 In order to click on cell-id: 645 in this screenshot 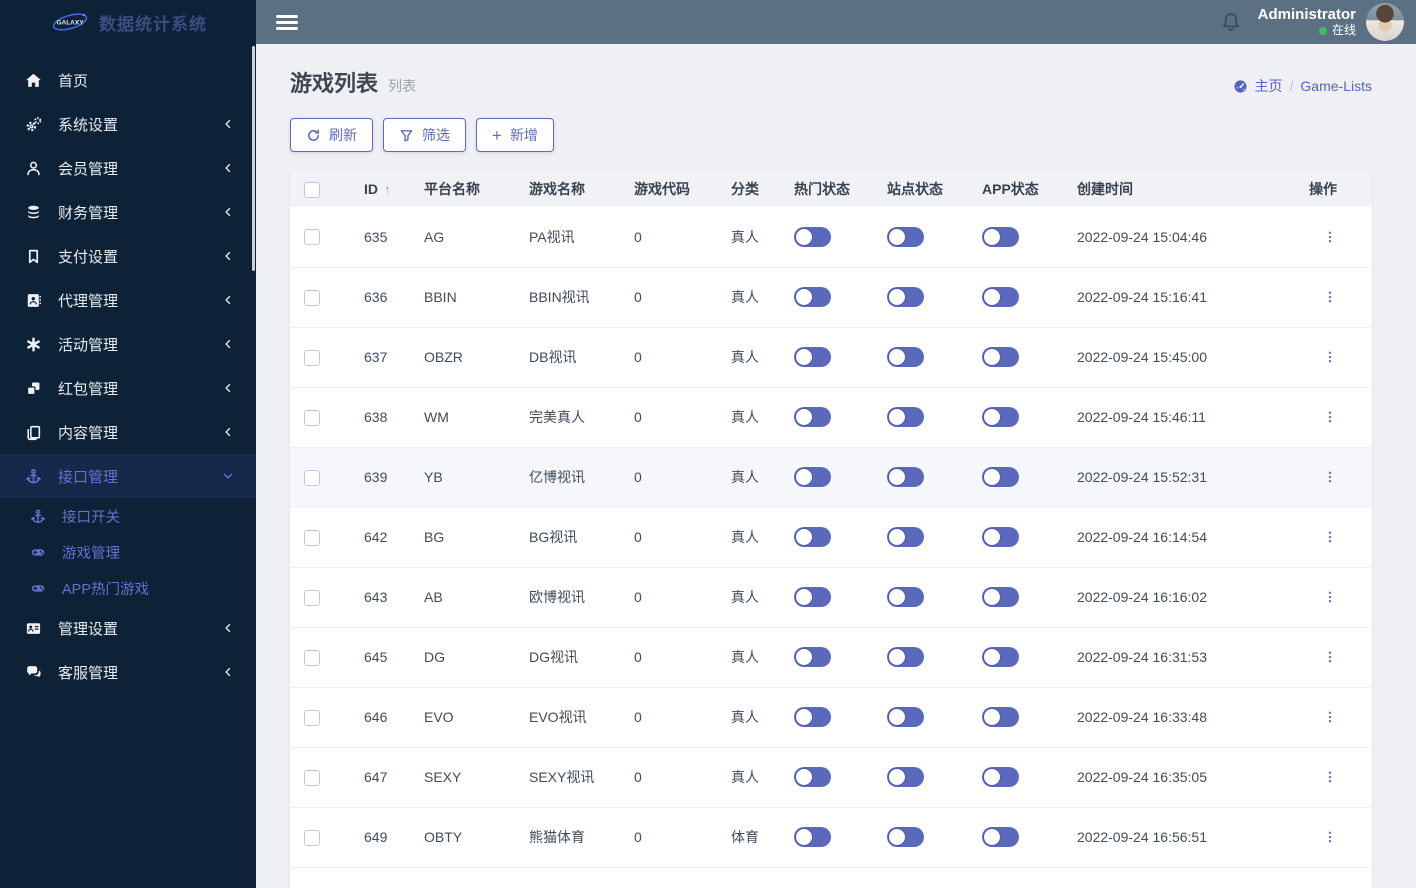, I will do `click(380, 657)`.